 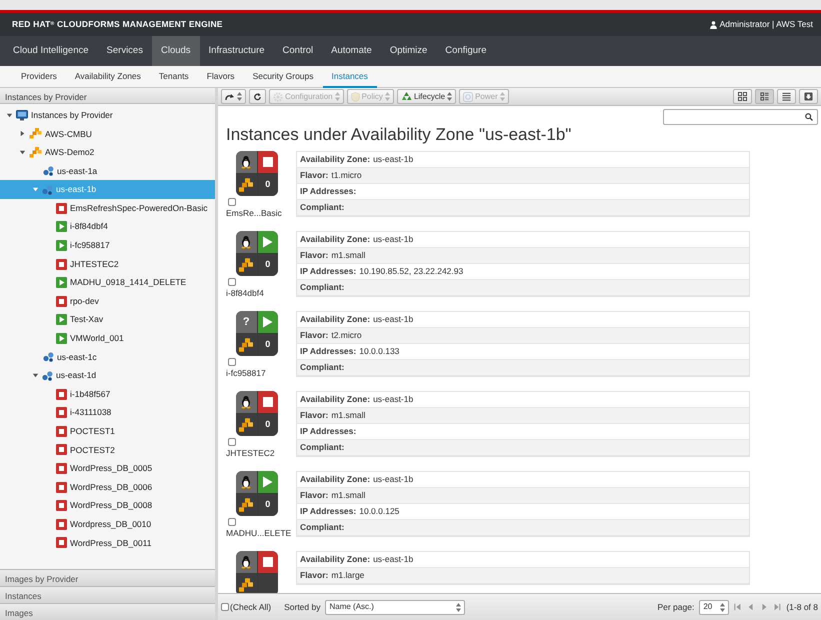 What do you see at coordinates (251, 607) in the screenshot?
I see `check-all-label: (Check All)` at bounding box center [251, 607].